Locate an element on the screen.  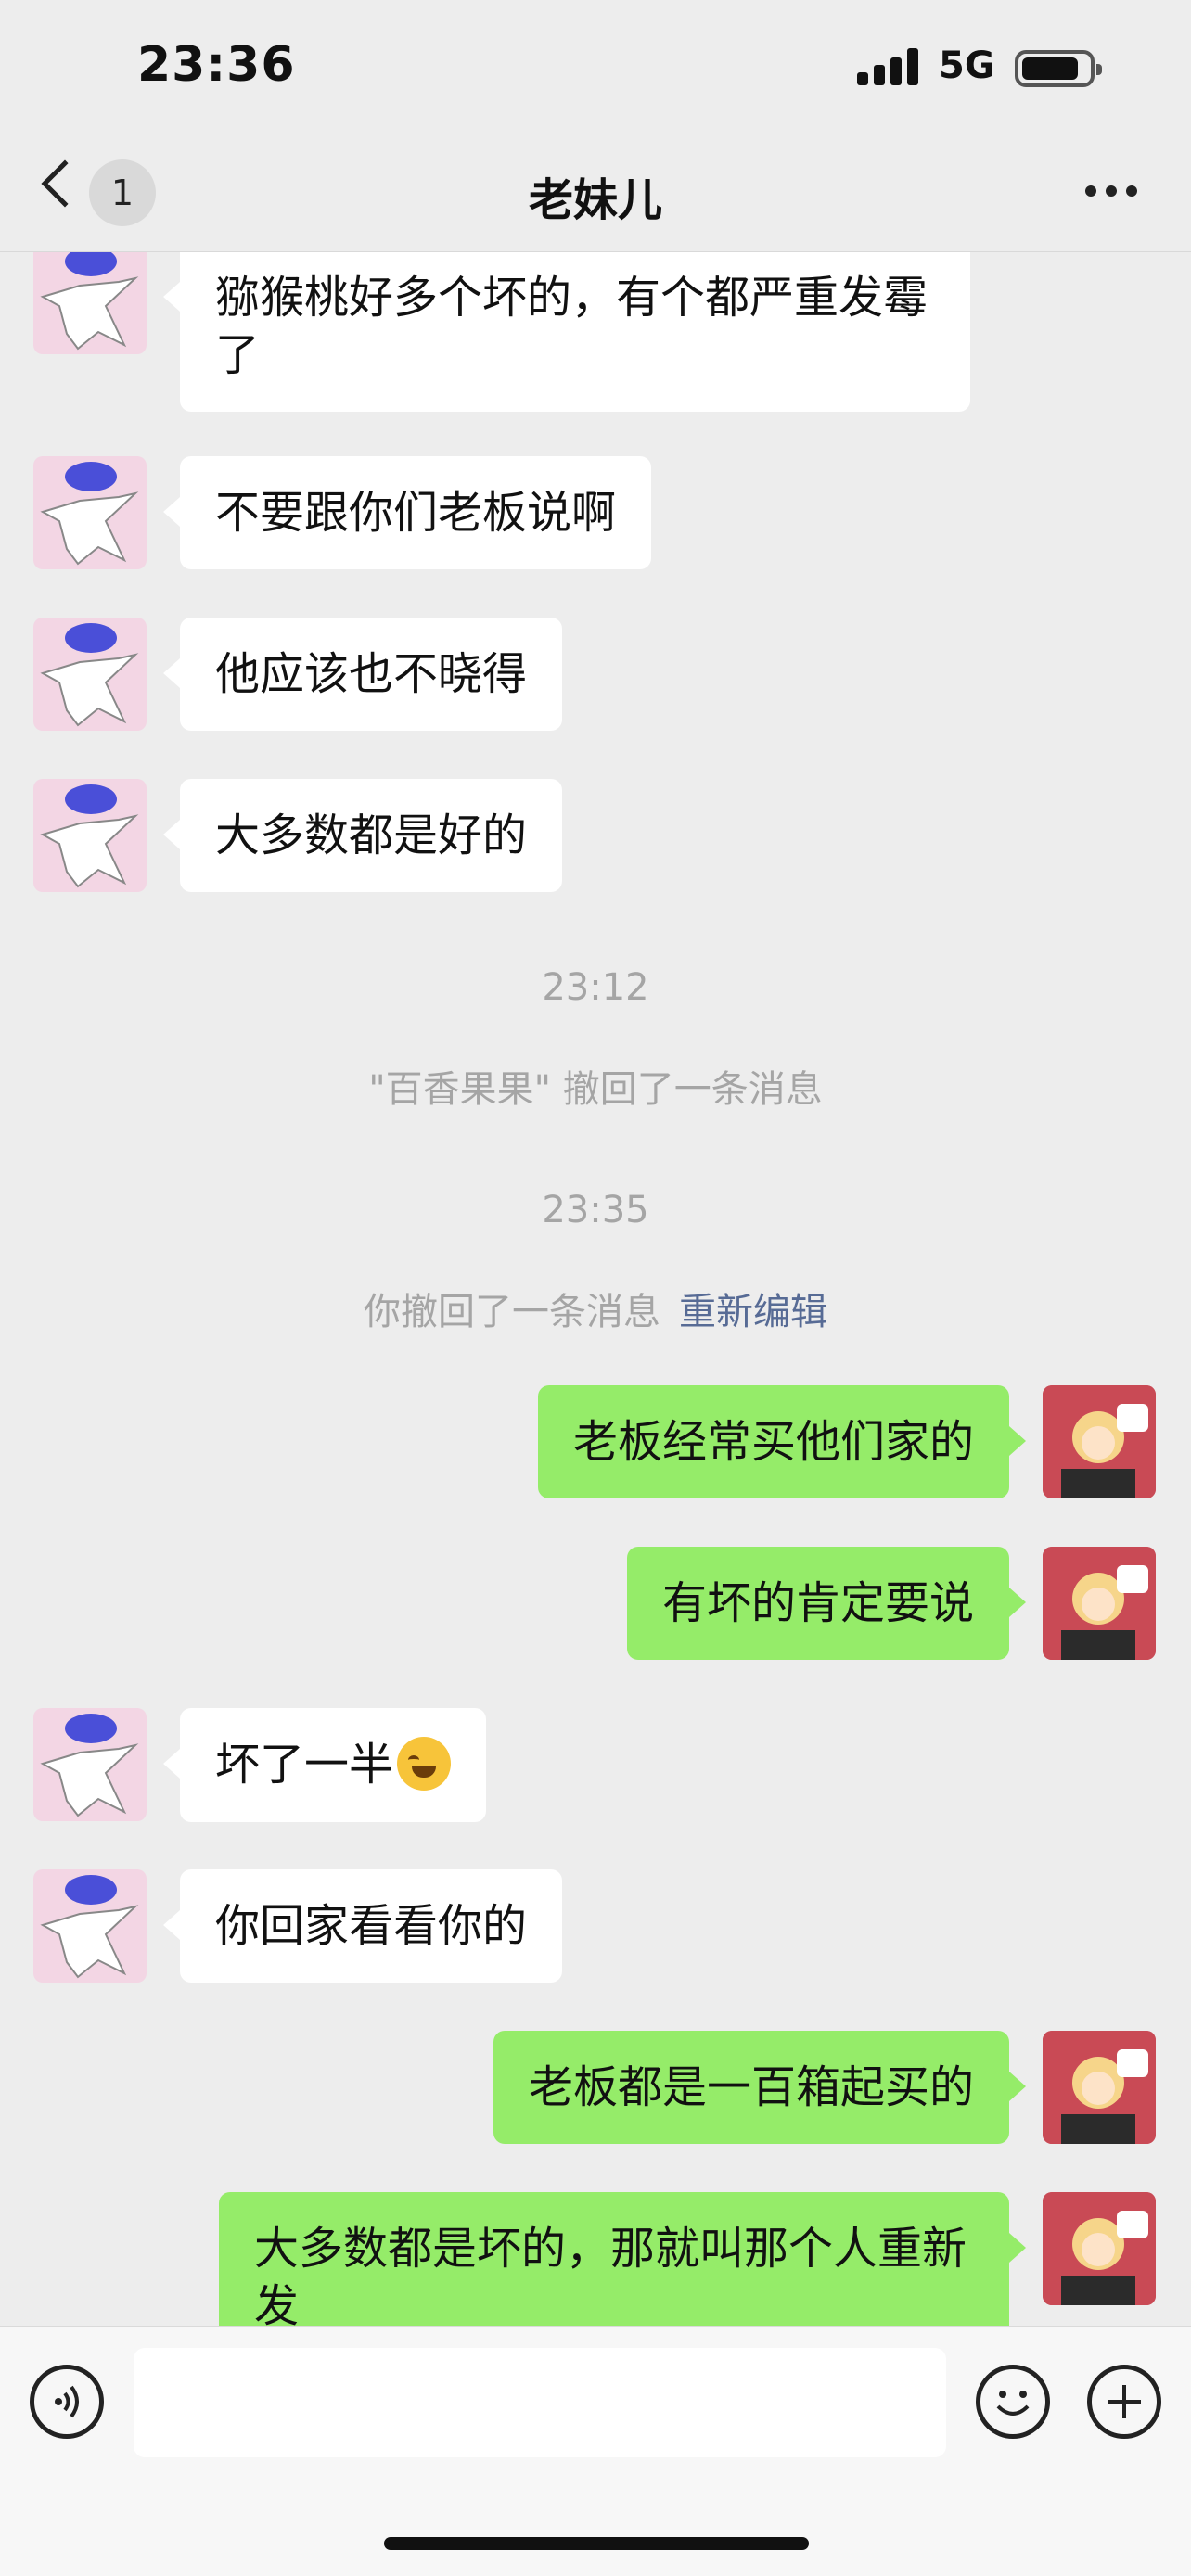
timestamp: 23:35 is located at coordinates (595, 1210).